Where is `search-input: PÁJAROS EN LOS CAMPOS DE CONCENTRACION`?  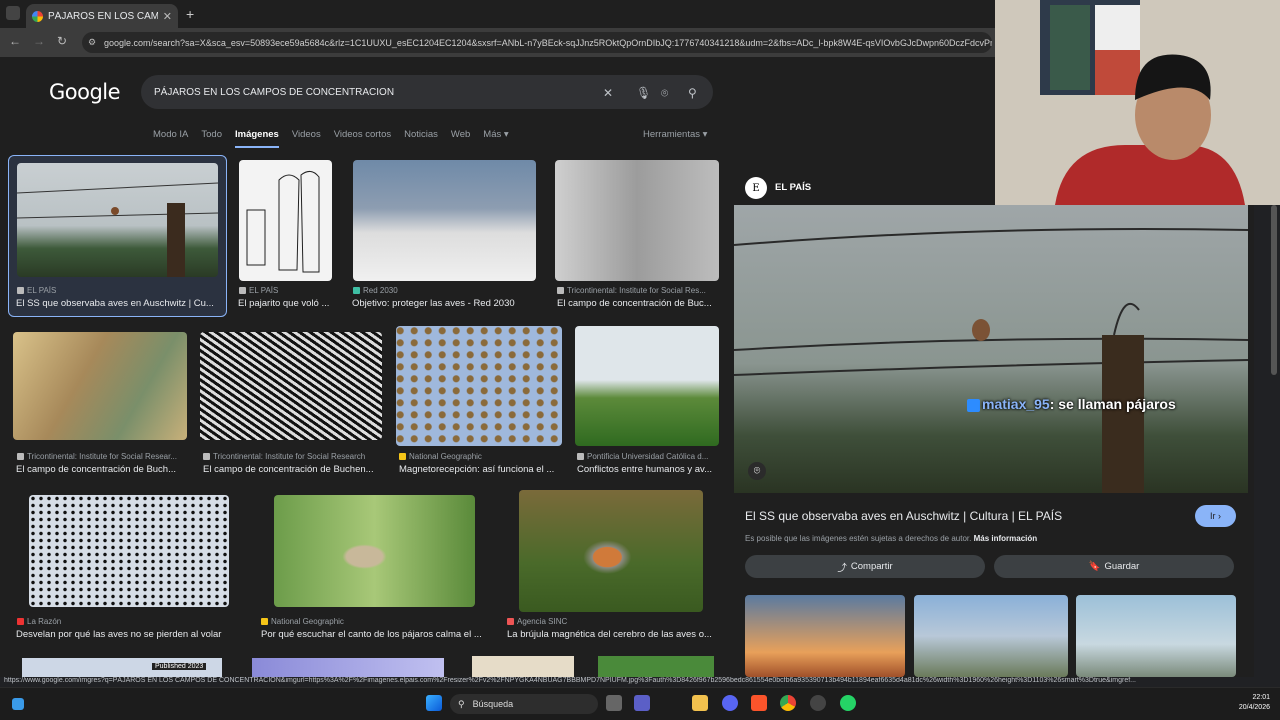
search-input: PÁJAROS EN LOS CAMPOS DE CONCENTRACION is located at coordinates (427, 92).